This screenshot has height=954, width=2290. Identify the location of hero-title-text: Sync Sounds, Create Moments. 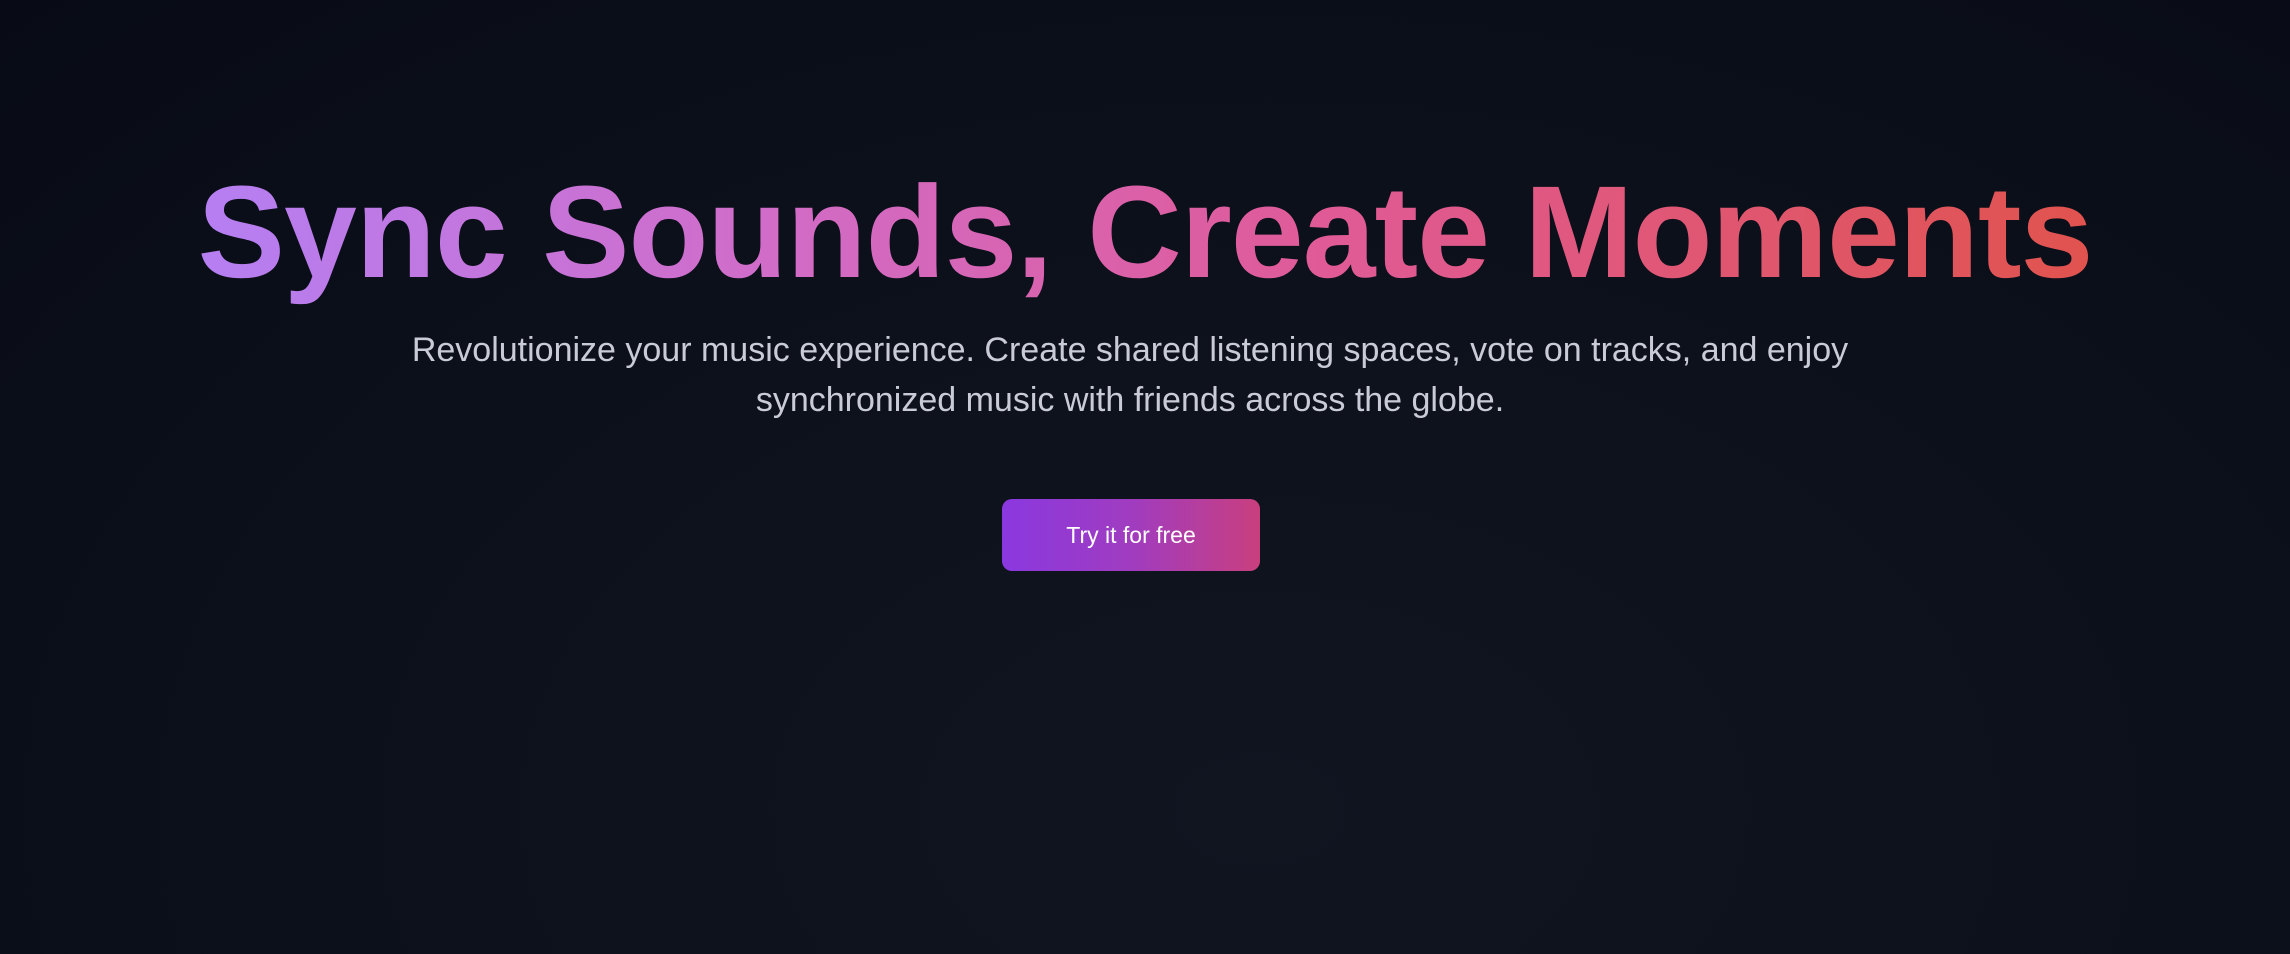
(1145, 231).